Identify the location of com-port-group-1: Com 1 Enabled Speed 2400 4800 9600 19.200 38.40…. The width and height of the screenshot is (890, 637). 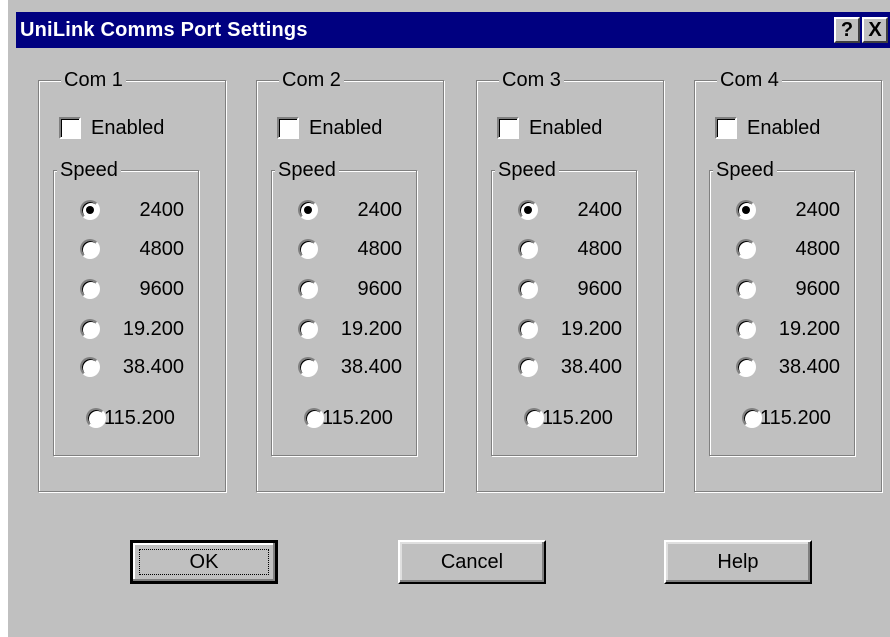
(132, 281).